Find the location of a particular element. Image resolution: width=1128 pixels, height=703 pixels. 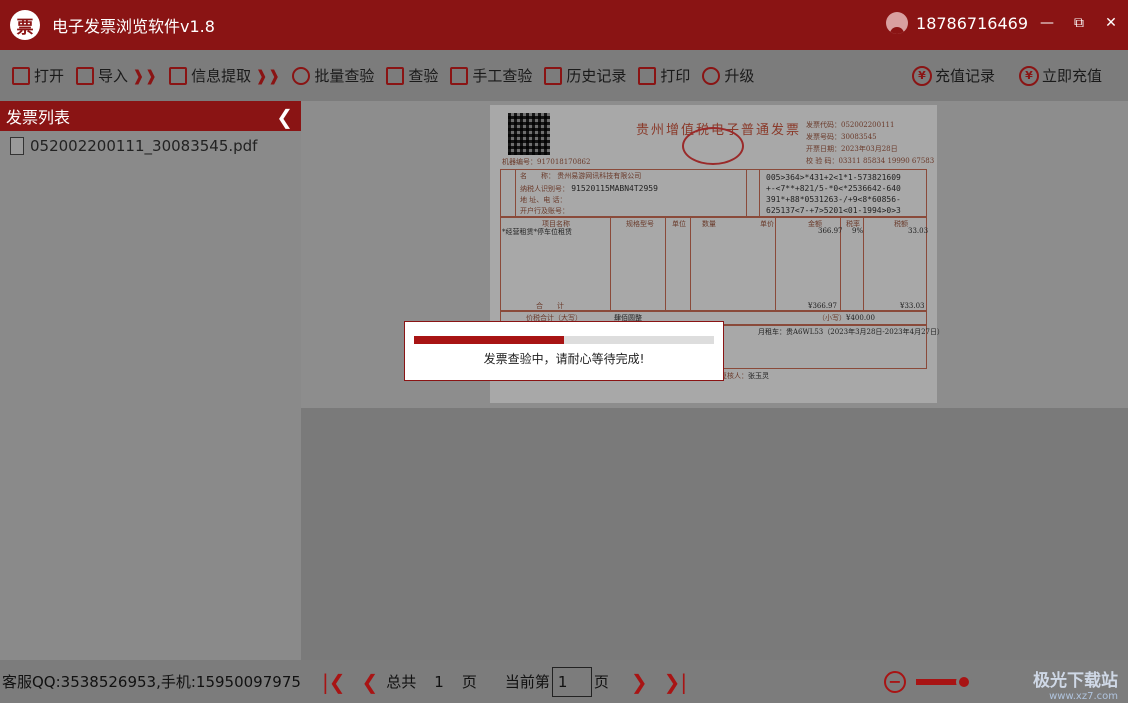

recharge-now-label: 立即充值 is located at coordinates (1071, 76).